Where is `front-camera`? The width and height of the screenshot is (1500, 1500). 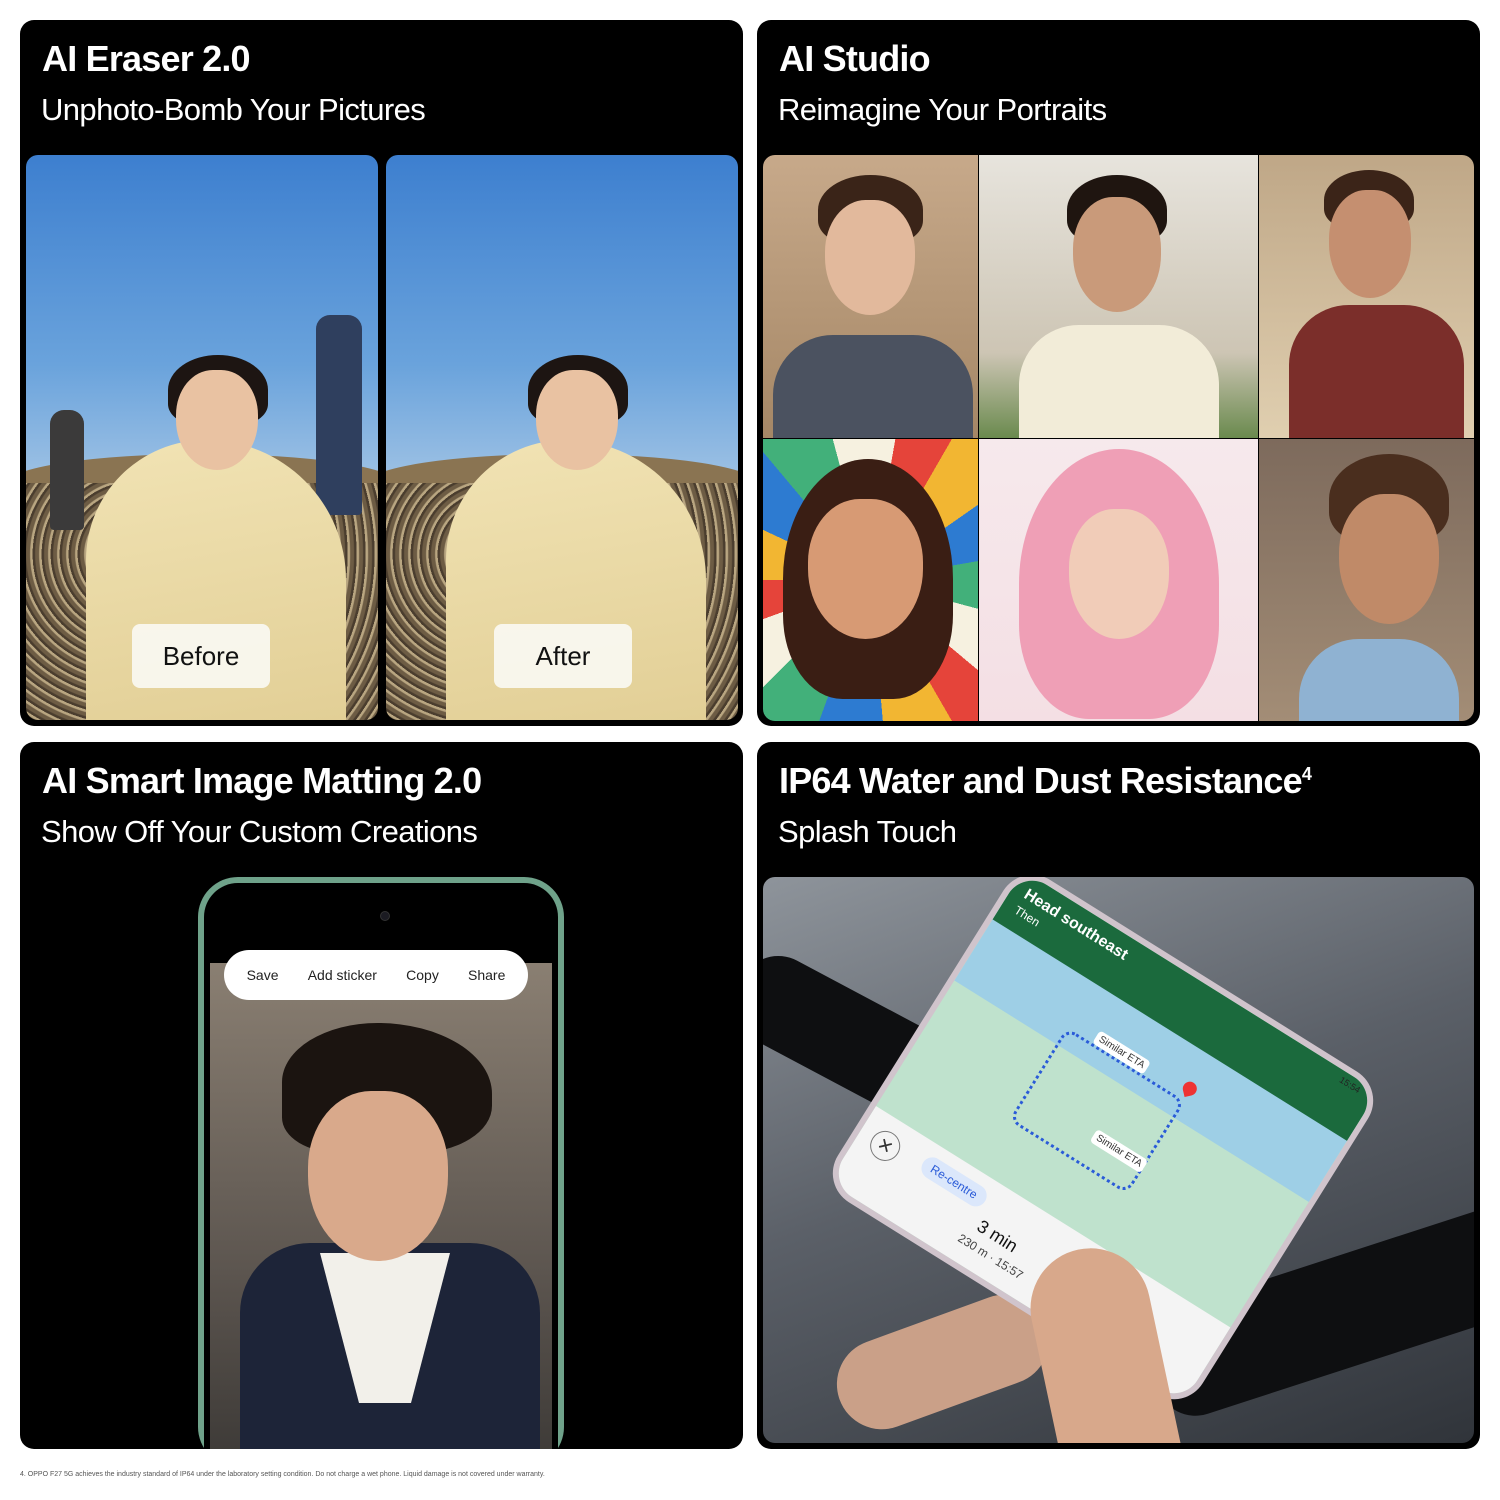
front-camera is located at coordinates (385, 916).